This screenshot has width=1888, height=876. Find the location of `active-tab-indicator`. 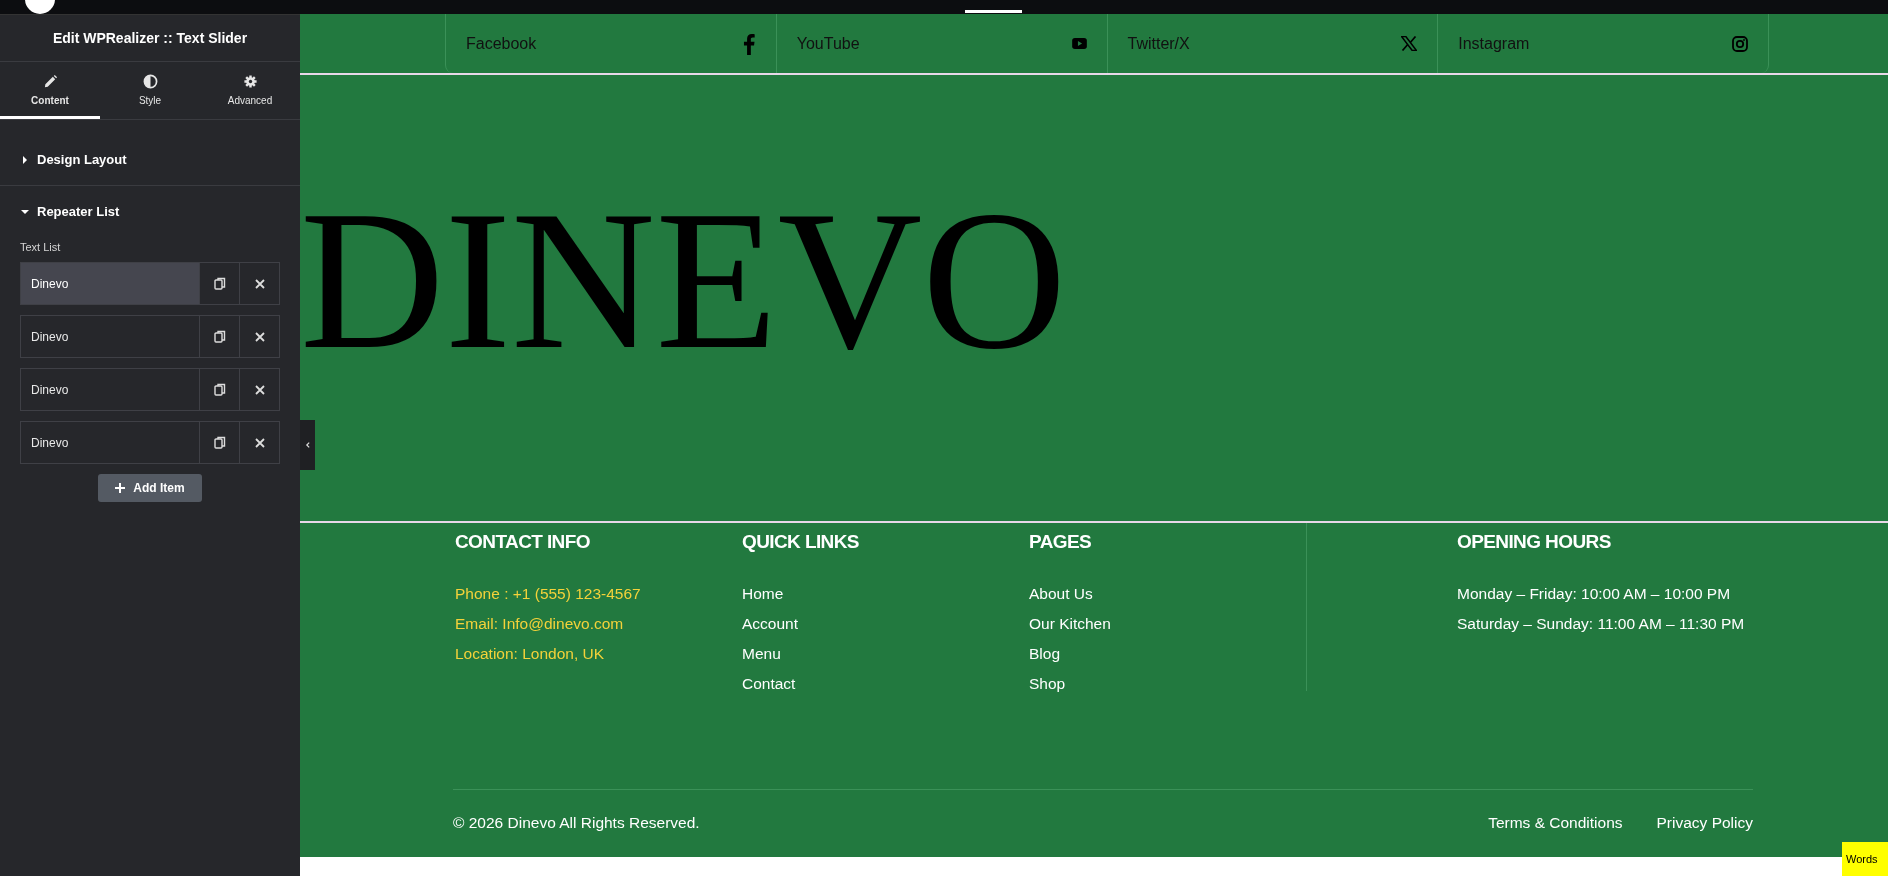

active-tab-indicator is located at coordinates (993, 11).